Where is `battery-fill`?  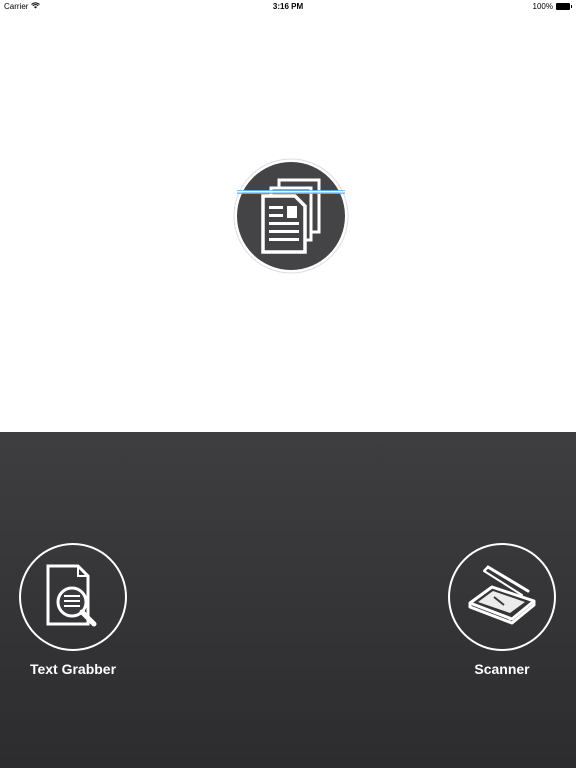
battery-fill is located at coordinates (563, 6).